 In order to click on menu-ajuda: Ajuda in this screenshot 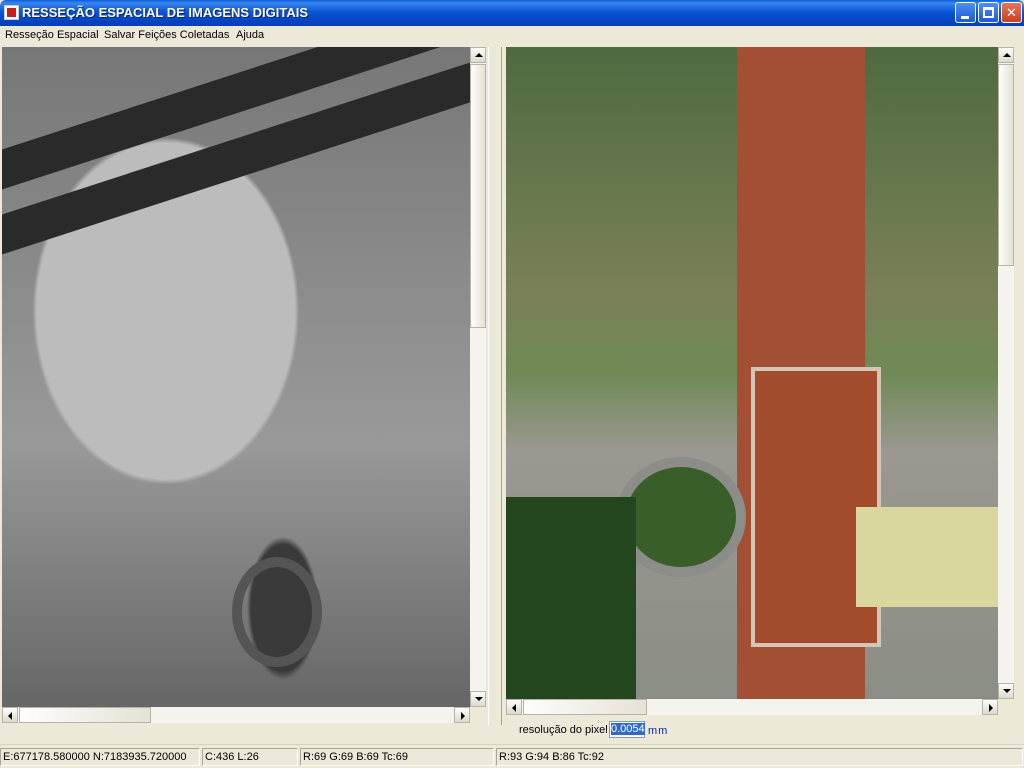, I will do `click(250, 35)`.